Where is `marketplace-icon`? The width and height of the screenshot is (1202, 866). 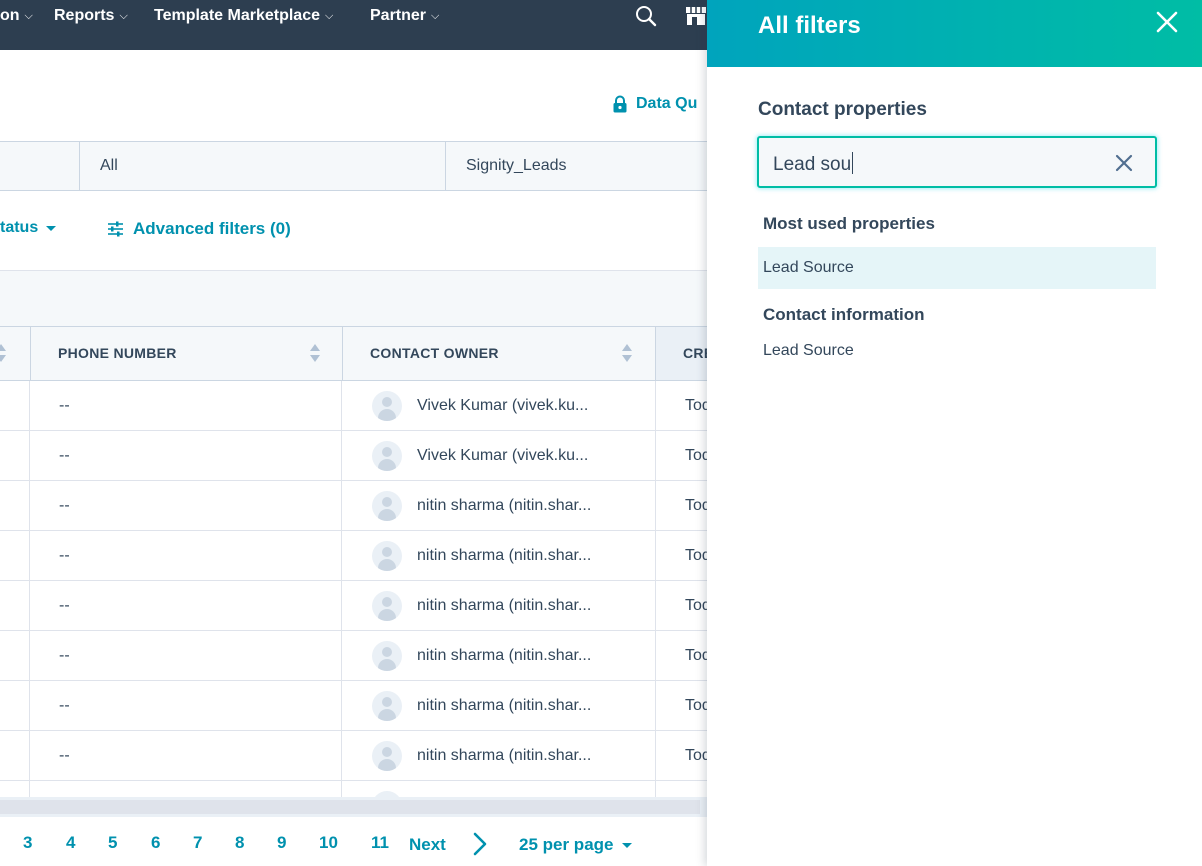
marketplace-icon is located at coordinates (696, 16).